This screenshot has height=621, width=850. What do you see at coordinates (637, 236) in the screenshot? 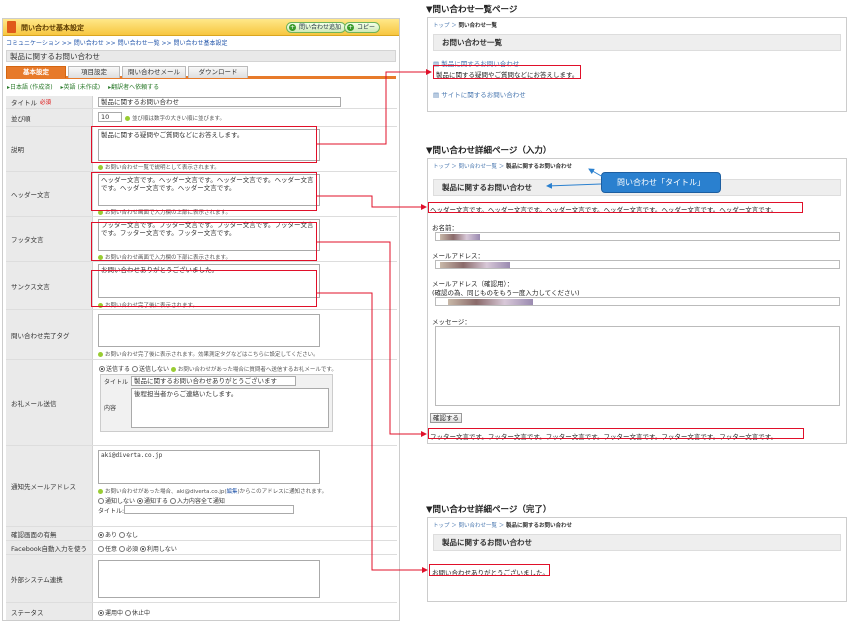
I see `name-input` at bounding box center [637, 236].